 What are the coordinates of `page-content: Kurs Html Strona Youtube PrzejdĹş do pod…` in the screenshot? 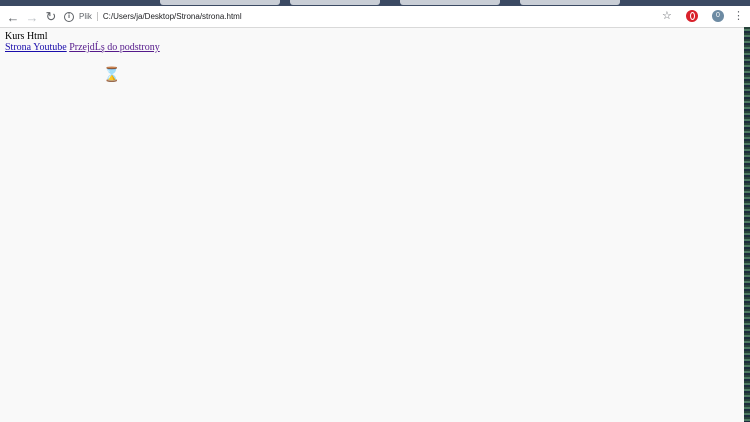 It's located at (82, 42).